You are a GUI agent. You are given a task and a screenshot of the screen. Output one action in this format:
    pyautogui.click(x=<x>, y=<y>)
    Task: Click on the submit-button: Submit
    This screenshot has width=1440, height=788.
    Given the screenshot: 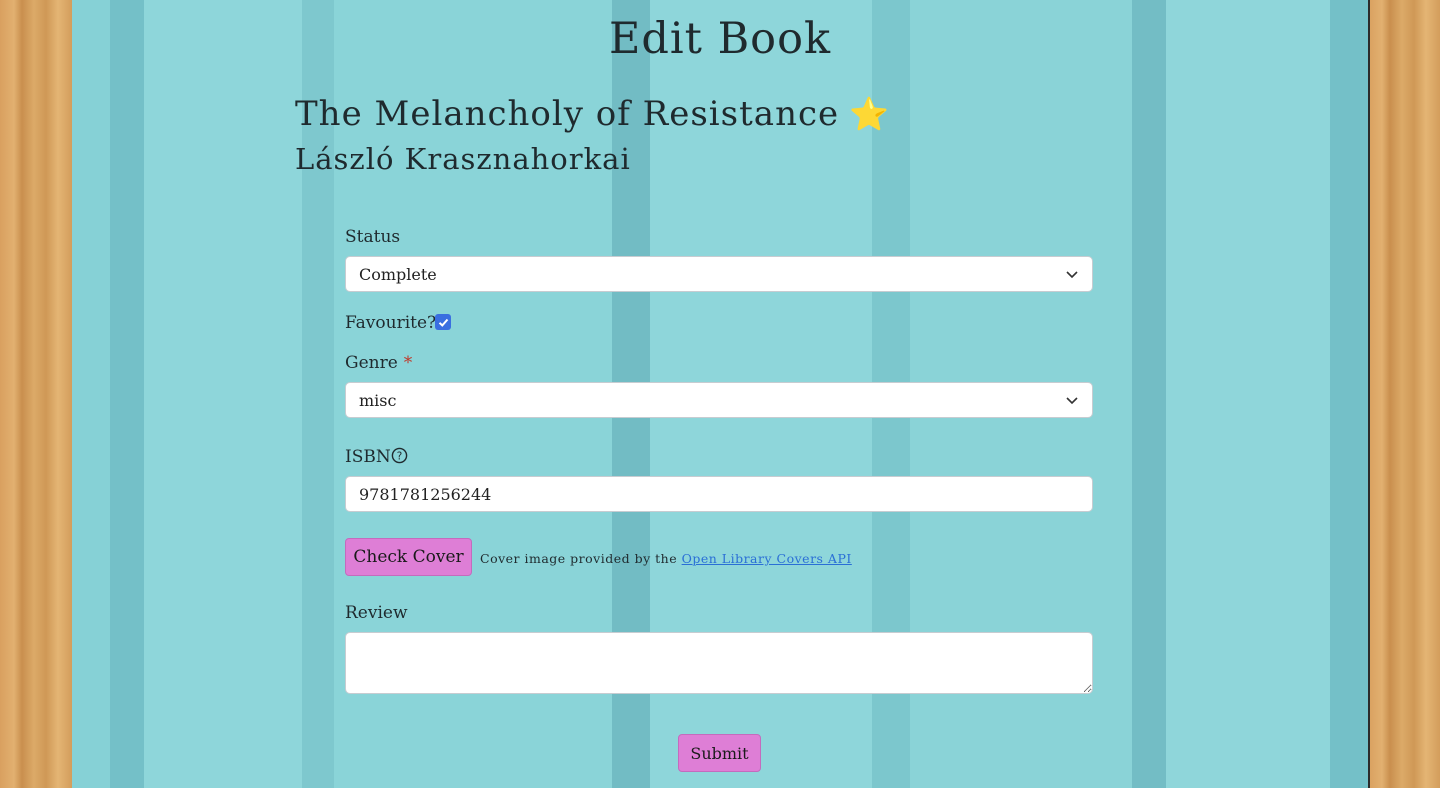 What is the action you would take?
    pyautogui.click(x=719, y=753)
    